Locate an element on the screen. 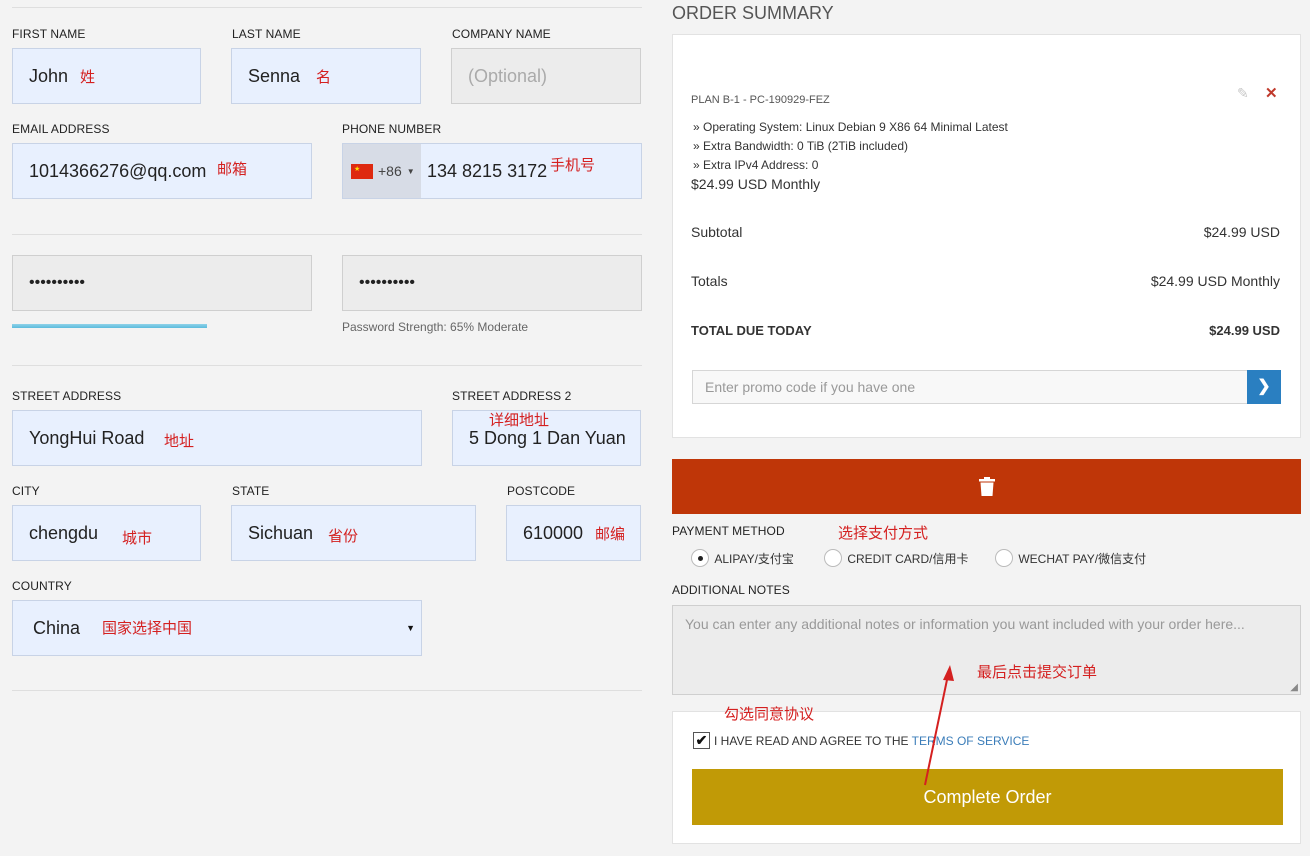  country-value: China is located at coordinates (57, 627).